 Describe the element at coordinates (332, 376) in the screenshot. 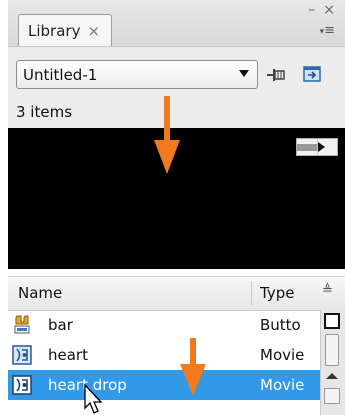

I see `scroll-up-icon` at that location.